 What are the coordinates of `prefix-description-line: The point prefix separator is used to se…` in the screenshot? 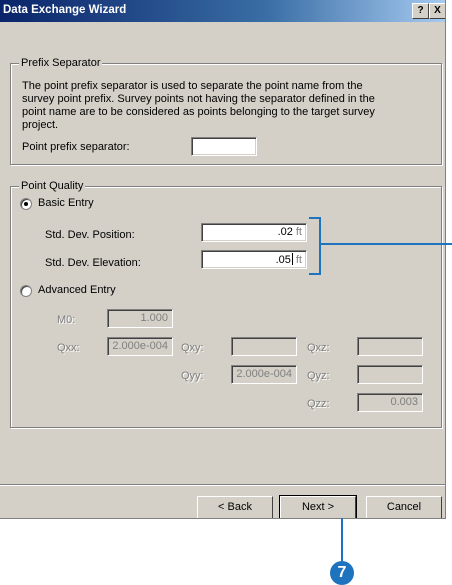 It's located at (192, 86).